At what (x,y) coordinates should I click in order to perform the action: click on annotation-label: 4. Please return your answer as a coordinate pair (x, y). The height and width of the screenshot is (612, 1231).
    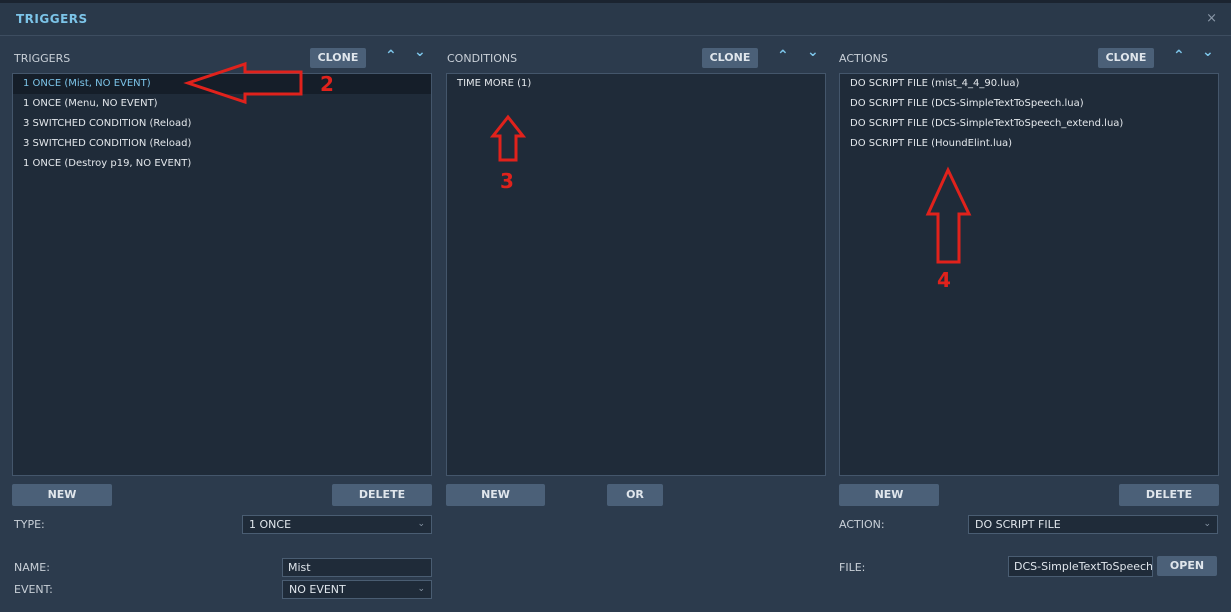
    Looking at the image, I should click on (944, 280).